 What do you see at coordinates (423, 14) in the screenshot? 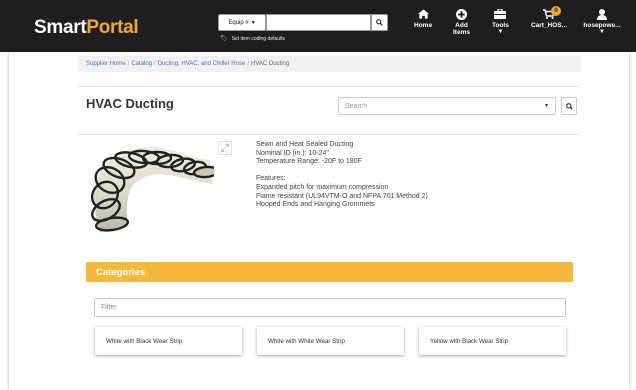
I see `home-icon` at bounding box center [423, 14].